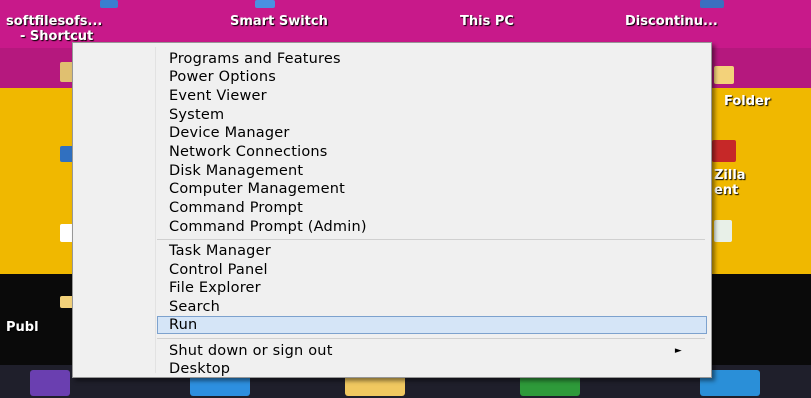 The height and width of the screenshot is (398, 811). I want to click on smart-switch-icon, so click(265, 4).